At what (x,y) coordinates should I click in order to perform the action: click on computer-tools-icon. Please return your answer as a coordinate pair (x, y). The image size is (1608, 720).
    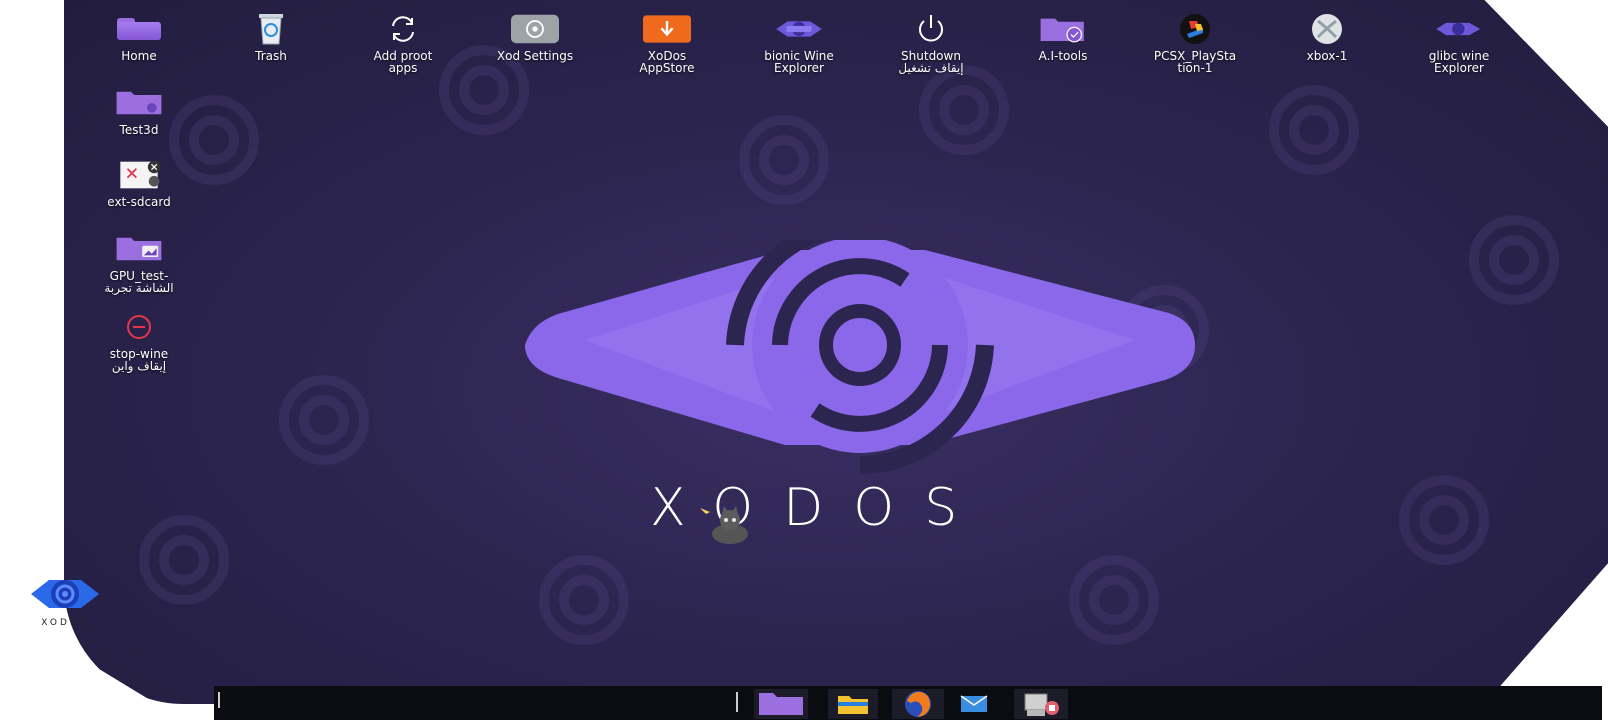
    Looking at the image, I should click on (1041, 704).